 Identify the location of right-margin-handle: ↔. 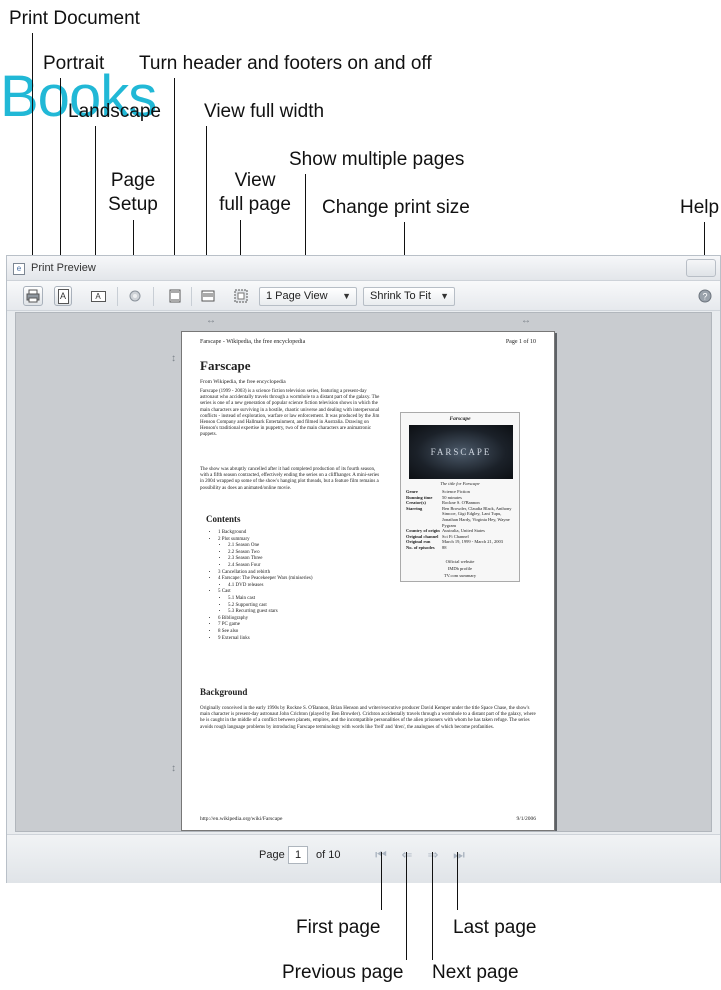
(526, 320).